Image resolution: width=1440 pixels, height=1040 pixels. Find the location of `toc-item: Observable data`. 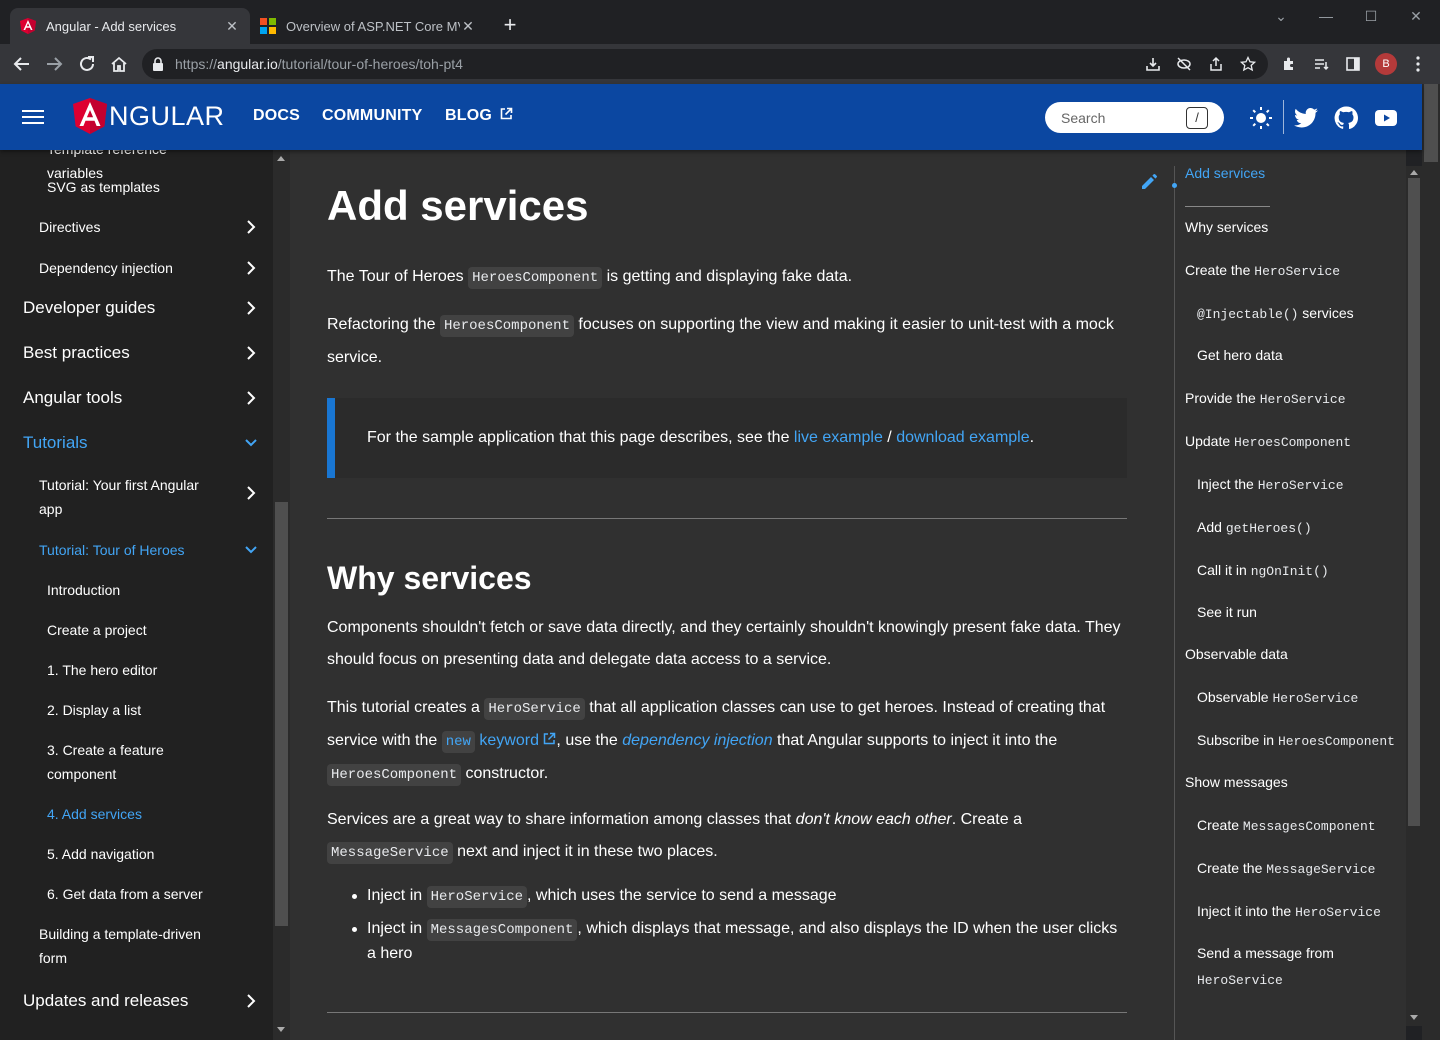

toc-item: Observable data is located at coordinates (1236, 654).